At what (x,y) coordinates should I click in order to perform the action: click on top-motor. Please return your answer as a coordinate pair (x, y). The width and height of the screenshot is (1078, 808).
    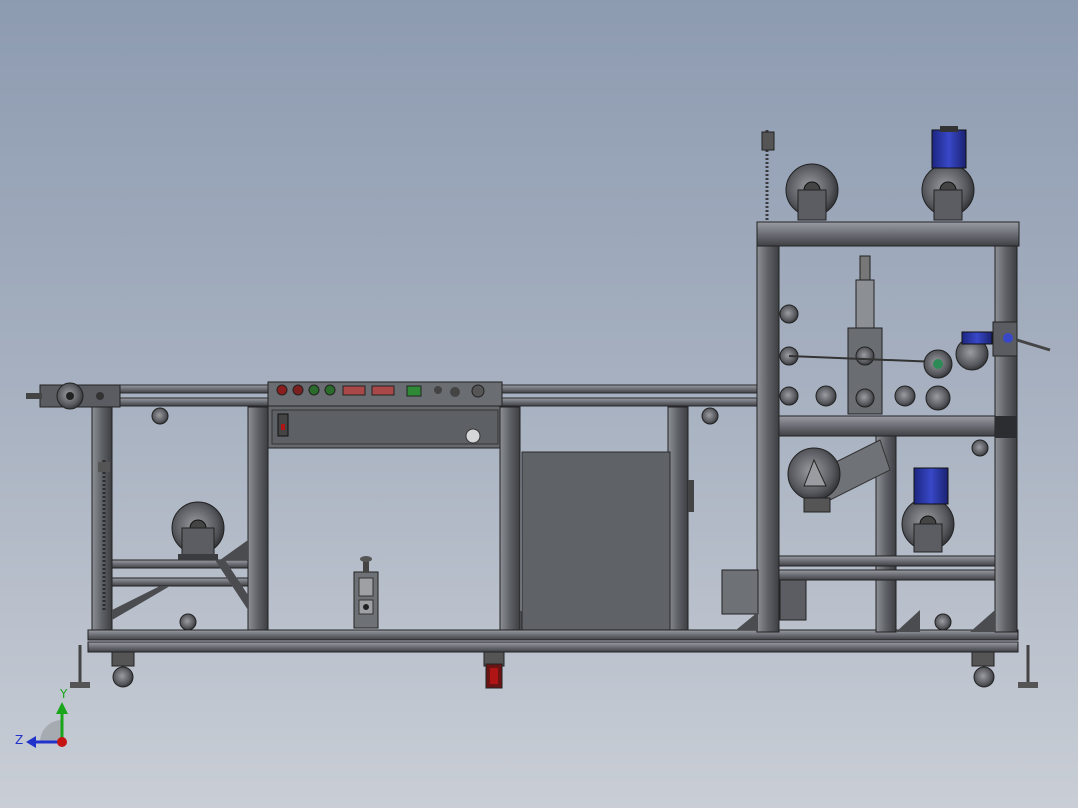
    Looking at the image, I should click on (949, 147).